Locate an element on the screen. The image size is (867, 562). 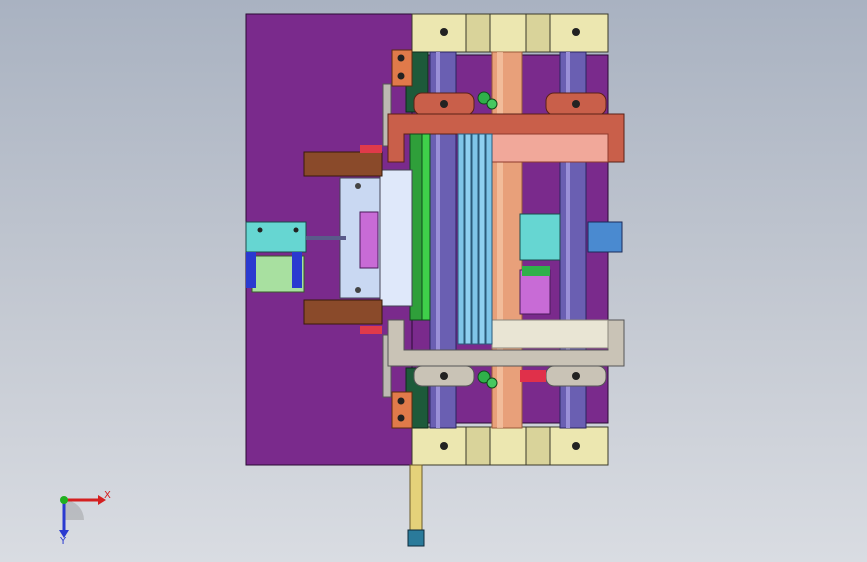
origin-dot is located at coordinates (64, 500).